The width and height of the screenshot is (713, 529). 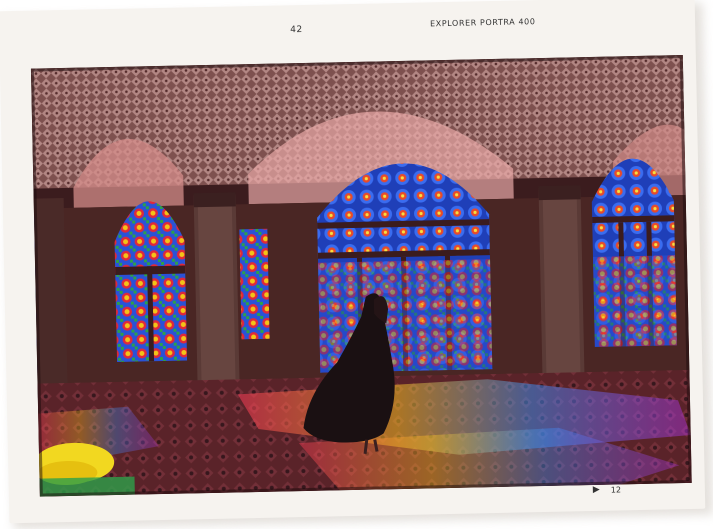 What do you see at coordinates (296, 30) in the screenshot?
I see `frame-number: 42` at bounding box center [296, 30].